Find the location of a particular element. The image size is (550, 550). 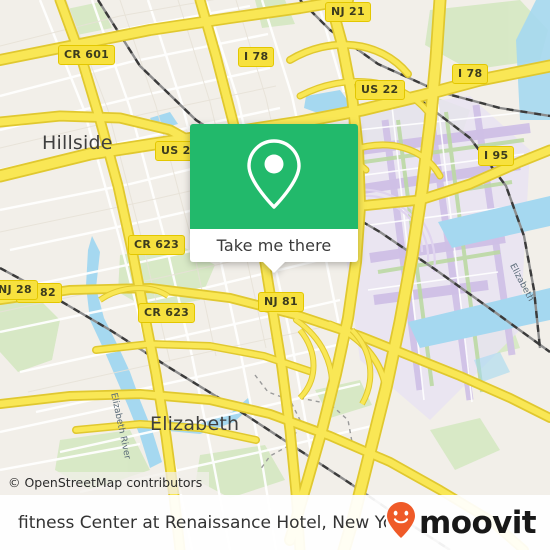

road-shield-cr-601: CR 601 is located at coordinates (87, 55).